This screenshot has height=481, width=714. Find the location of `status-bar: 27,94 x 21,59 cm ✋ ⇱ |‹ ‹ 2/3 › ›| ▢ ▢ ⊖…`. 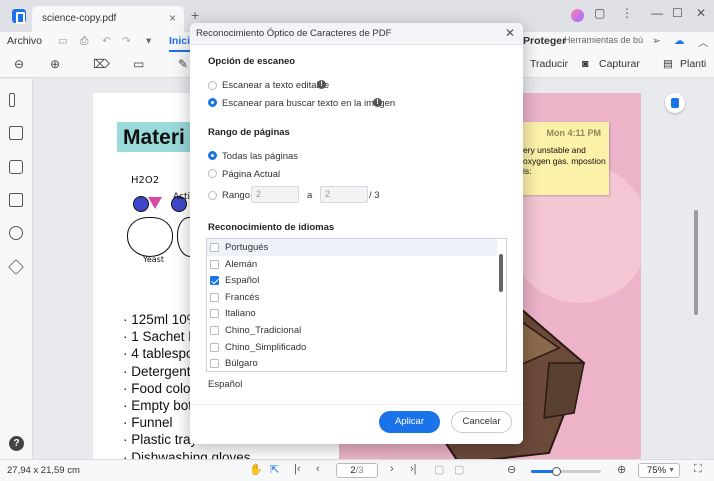

status-bar: 27,94 x 21,59 cm ✋ ⇱ |‹ ‹ 2/3 › ›| ▢ ▢ ⊖… is located at coordinates (357, 470).